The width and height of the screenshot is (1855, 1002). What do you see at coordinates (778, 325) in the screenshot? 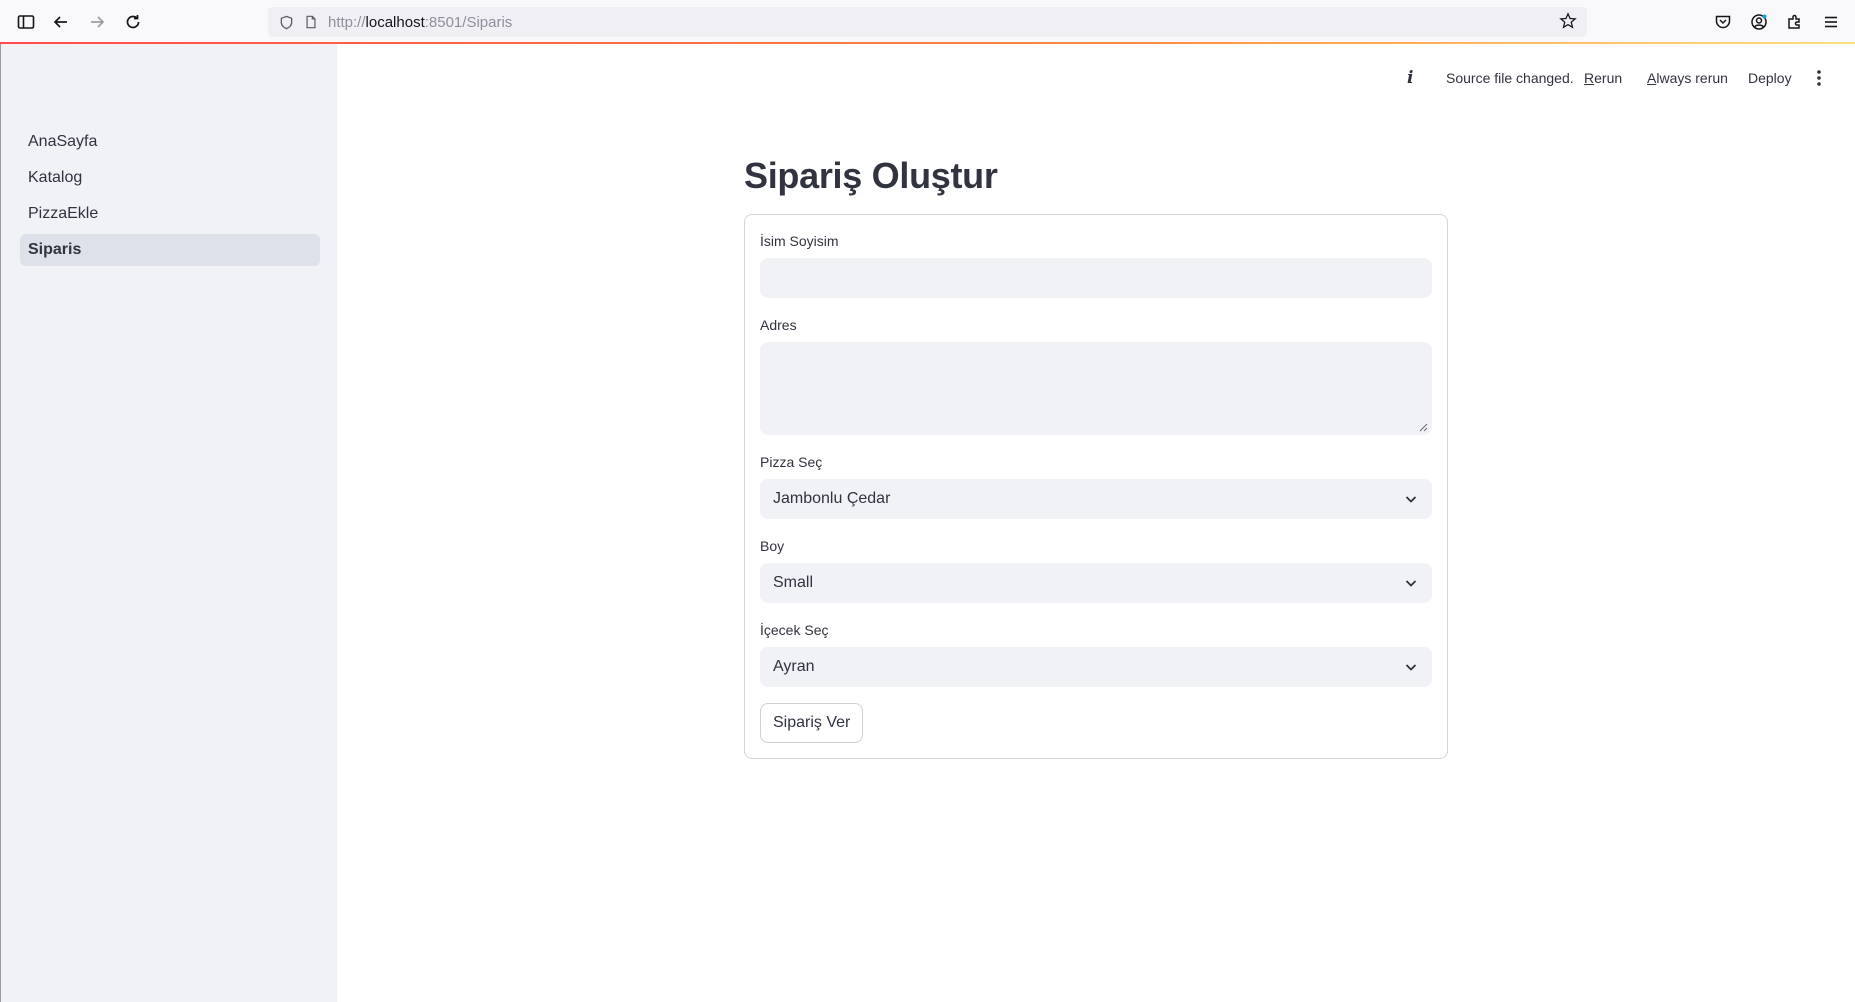
I see `address-label: Adres` at bounding box center [778, 325].